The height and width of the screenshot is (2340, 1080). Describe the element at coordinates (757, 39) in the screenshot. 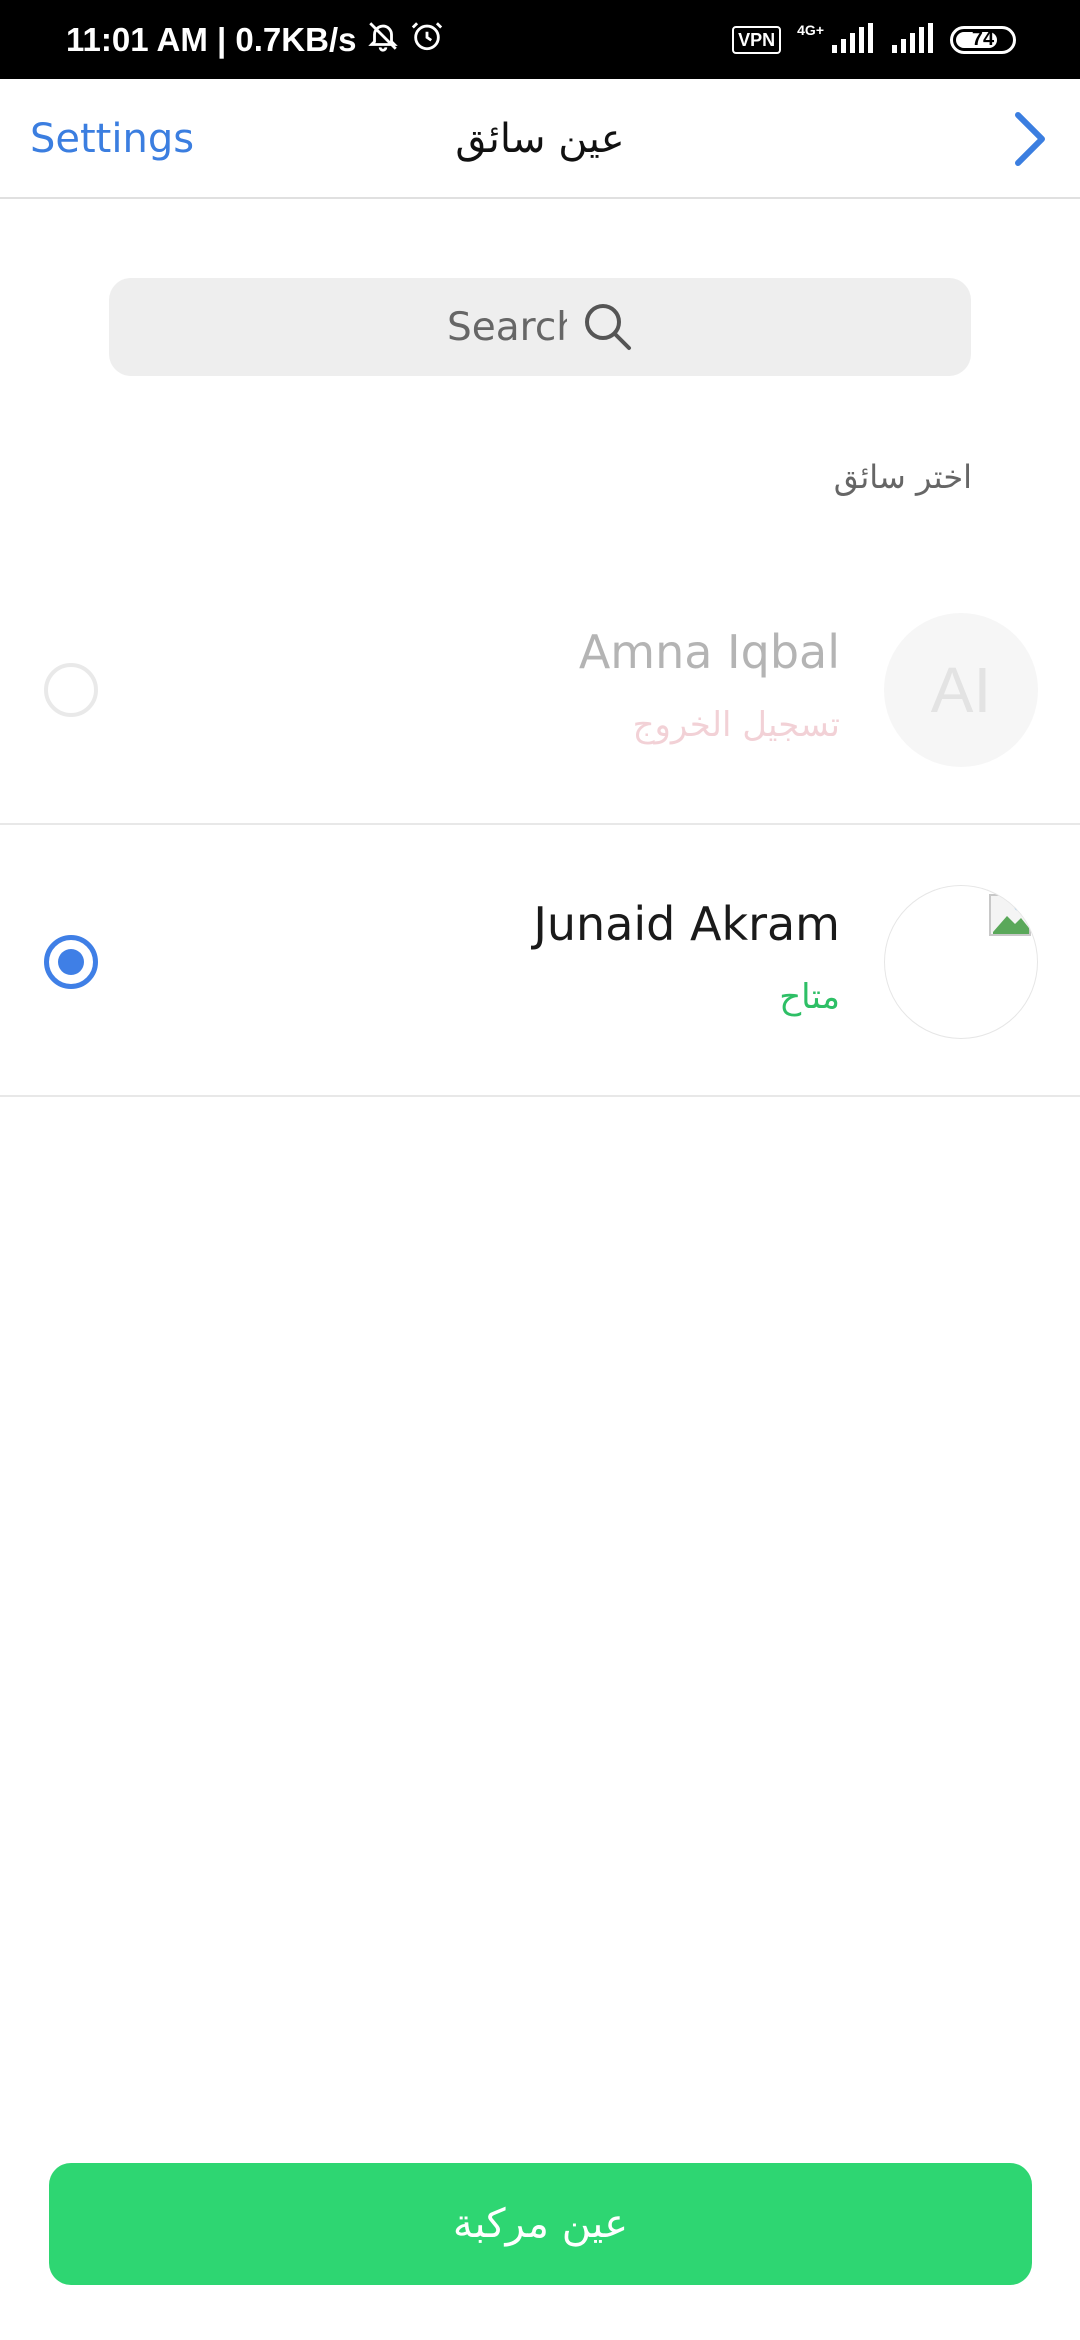

I see `vpn-indicator: VPN` at that location.